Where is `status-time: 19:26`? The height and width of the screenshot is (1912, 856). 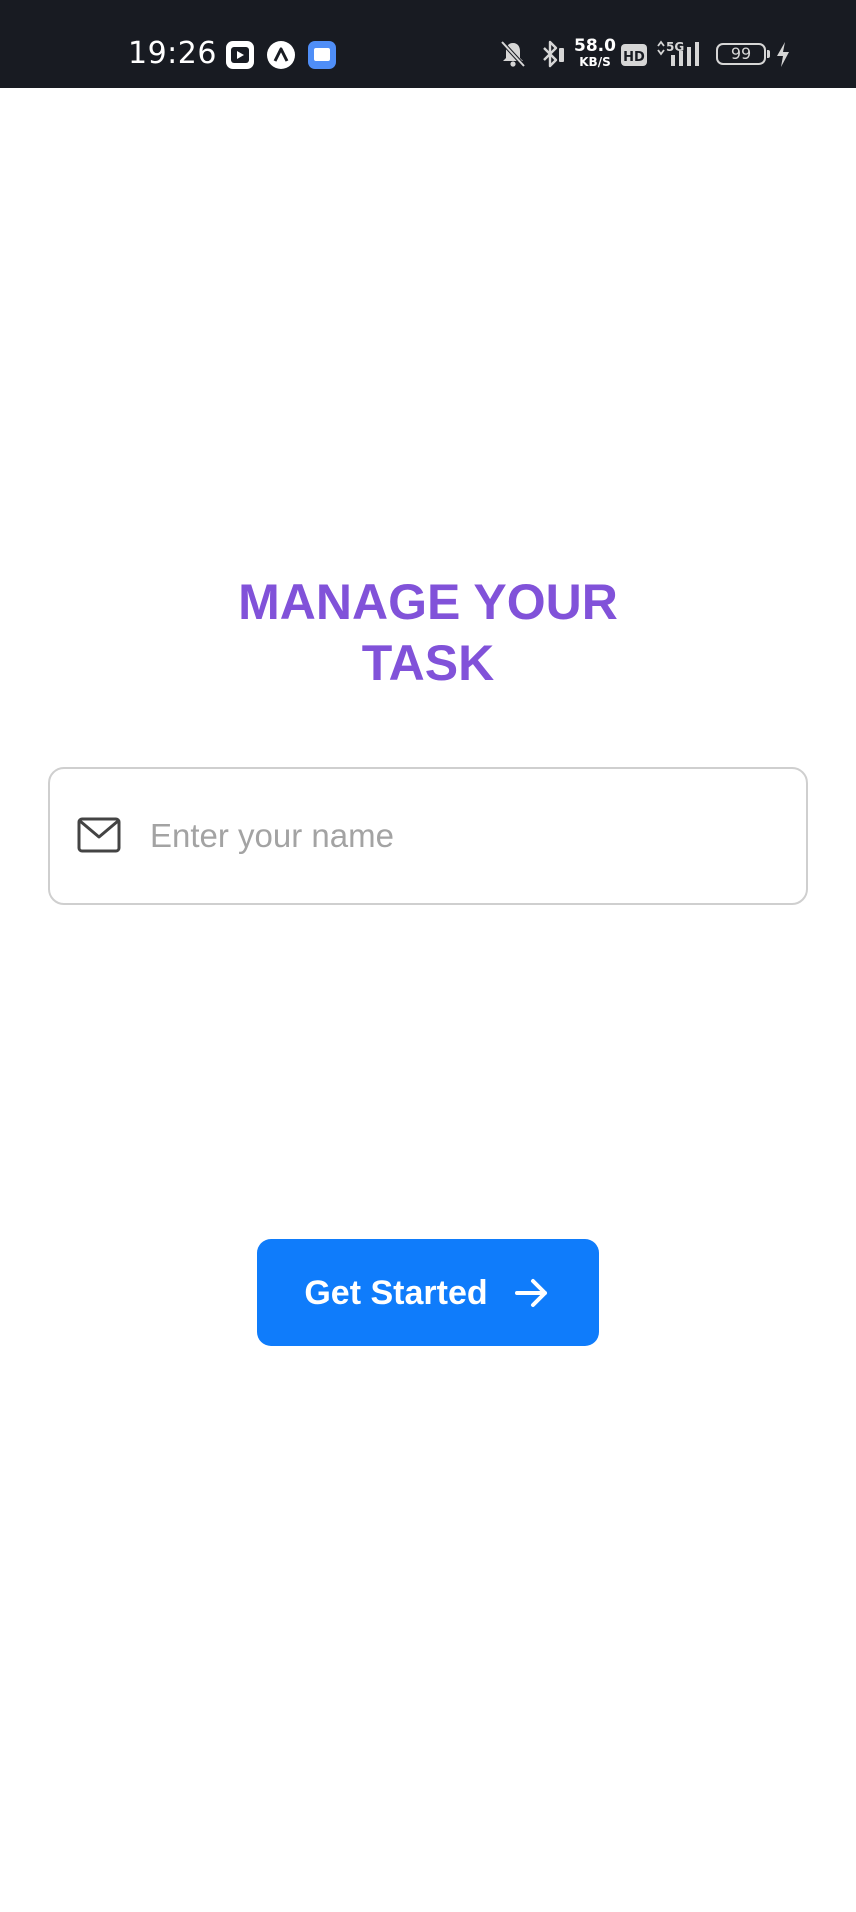
status-time: 19:26 is located at coordinates (172, 53).